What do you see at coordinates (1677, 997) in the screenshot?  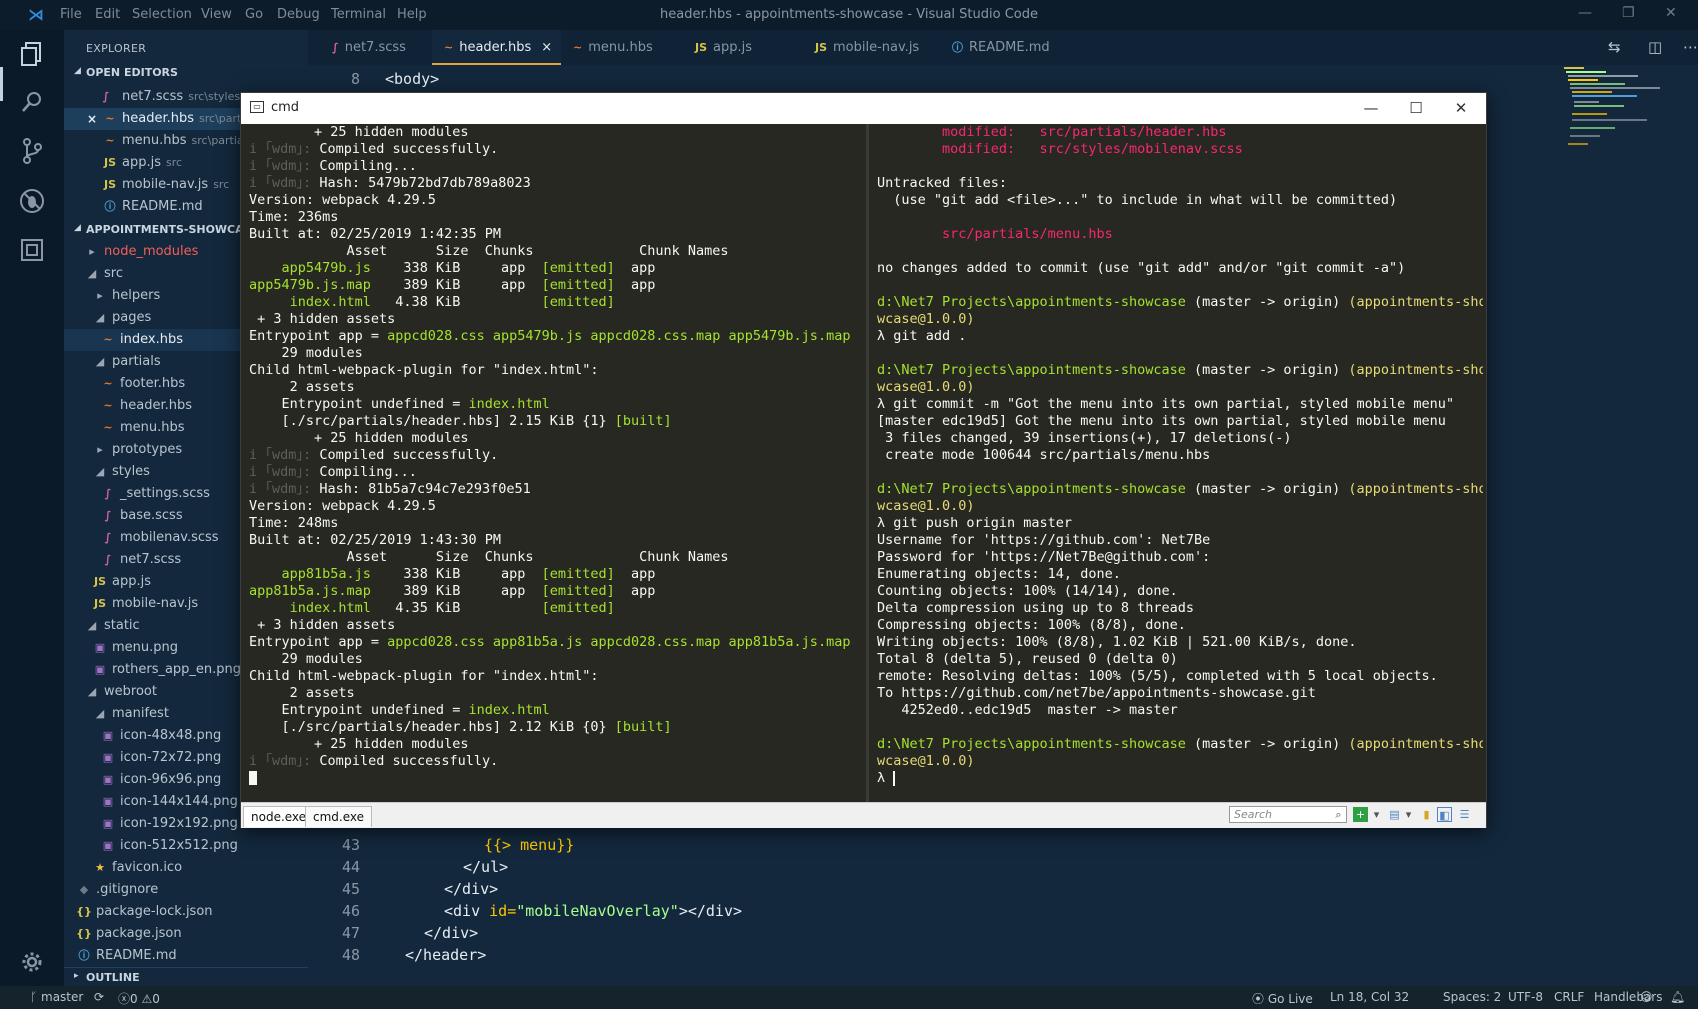 I see `notifications-bell-icon: 🔔︎` at bounding box center [1677, 997].